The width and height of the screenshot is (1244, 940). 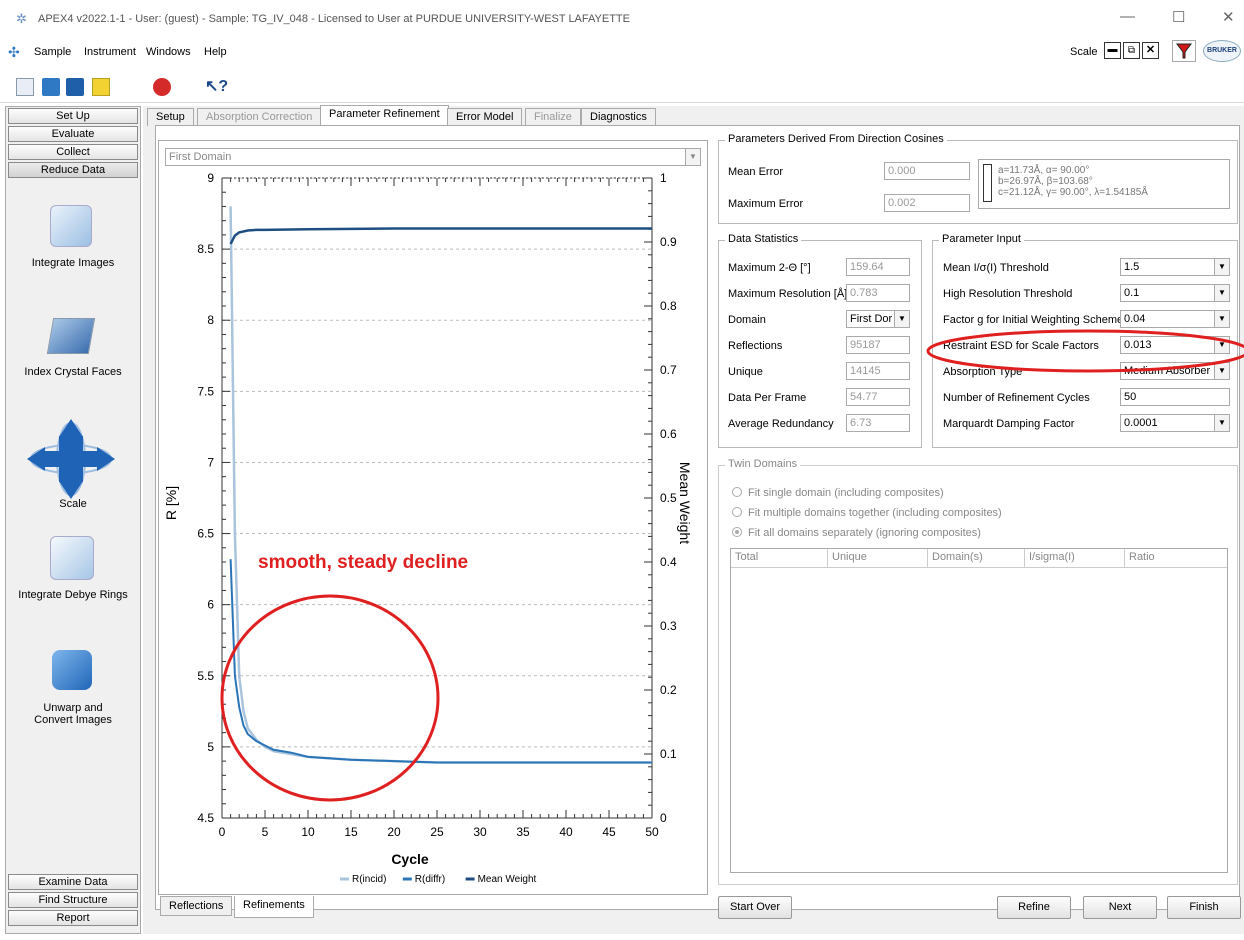 I want to click on stat-value-field: 0.783, so click(x=878, y=293).